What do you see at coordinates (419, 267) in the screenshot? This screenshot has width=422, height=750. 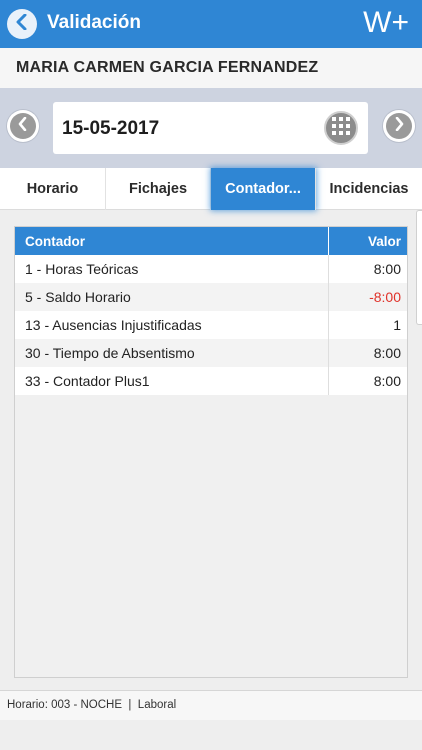 I see `side-drawer-handle` at bounding box center [419, 267].